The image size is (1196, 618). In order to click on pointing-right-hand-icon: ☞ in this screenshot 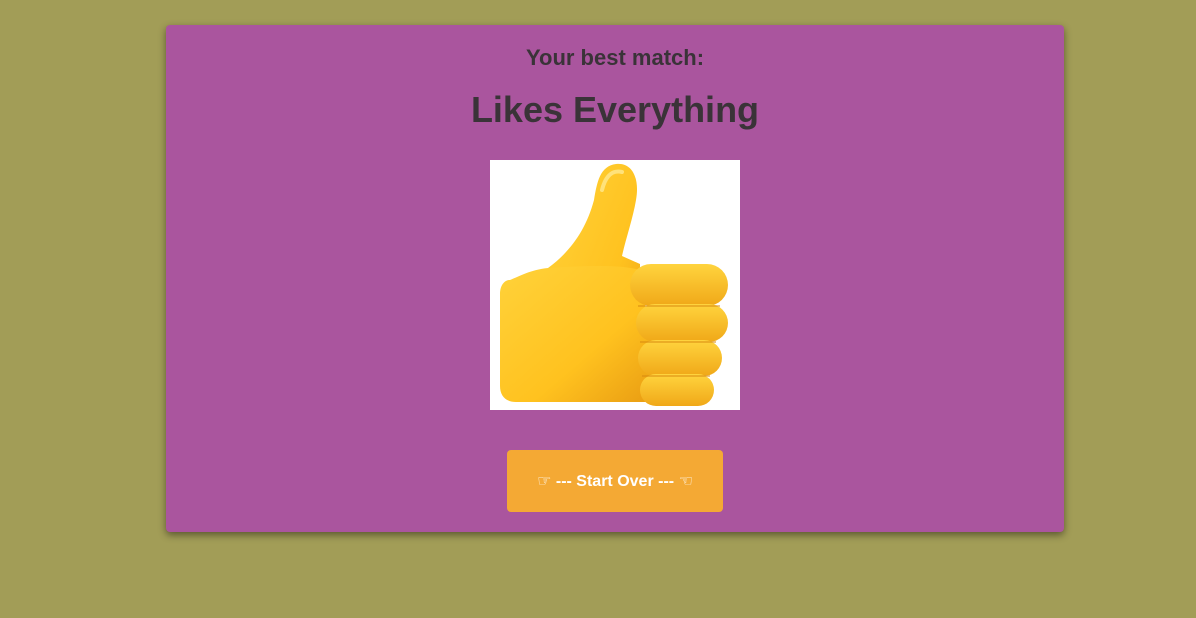, I will do `click(544, 480)`.